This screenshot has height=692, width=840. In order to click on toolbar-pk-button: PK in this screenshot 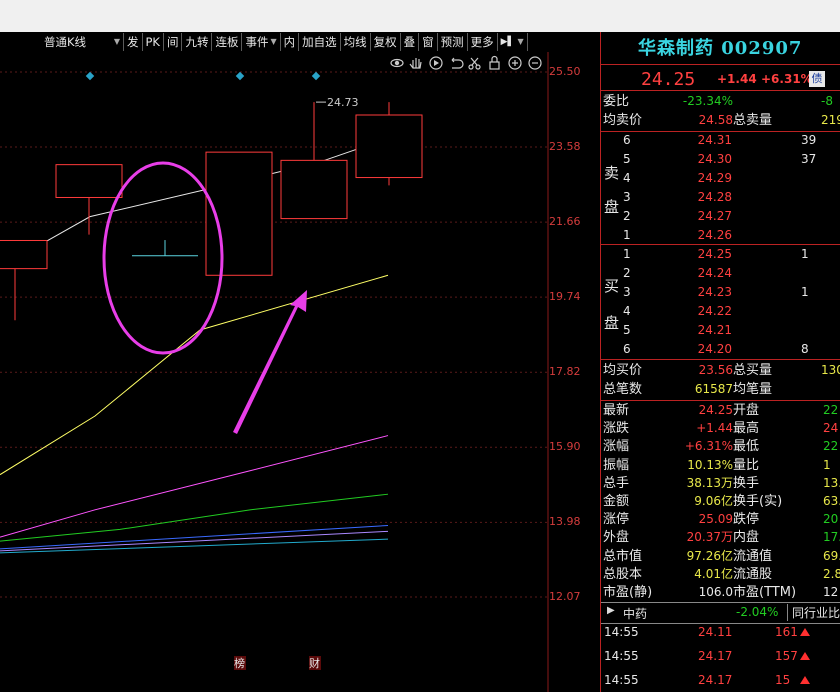, I will do `click(153, 42)`.